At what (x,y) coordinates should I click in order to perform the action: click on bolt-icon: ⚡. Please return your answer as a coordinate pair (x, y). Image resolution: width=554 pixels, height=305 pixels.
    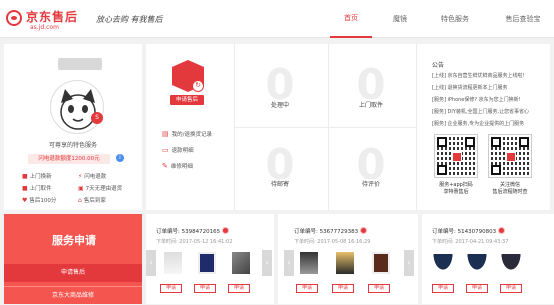
    Looking at the image, I should click on (80, 176).